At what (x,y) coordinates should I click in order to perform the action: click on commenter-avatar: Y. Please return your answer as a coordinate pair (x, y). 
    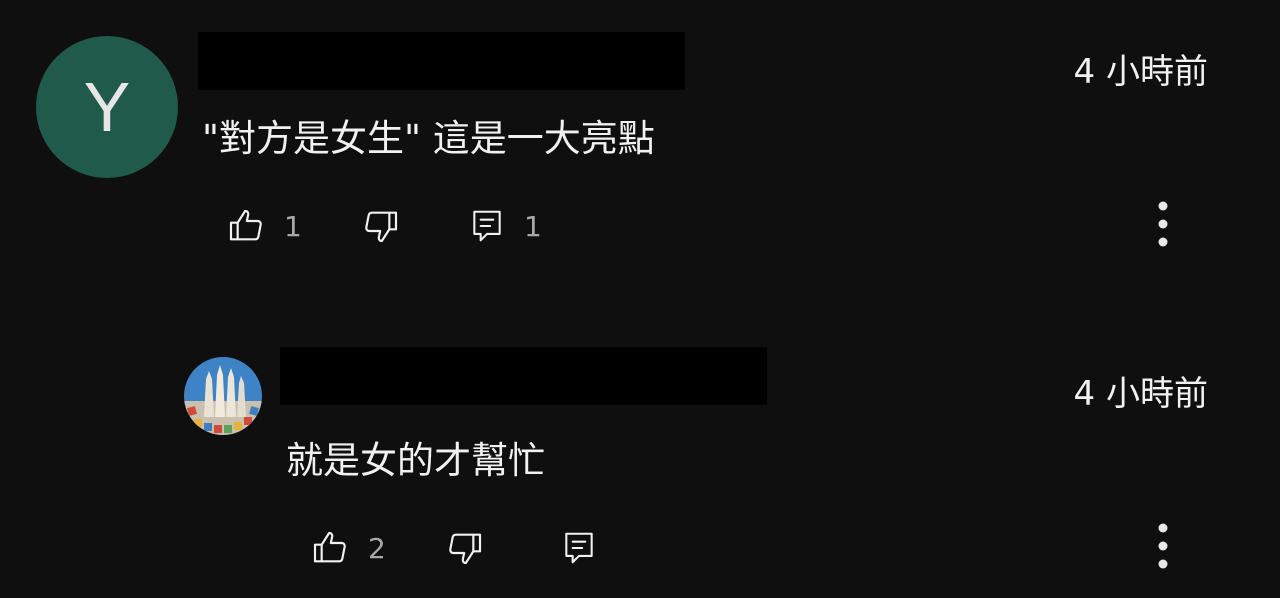
    Looking at the image, I should click on (107, 107).